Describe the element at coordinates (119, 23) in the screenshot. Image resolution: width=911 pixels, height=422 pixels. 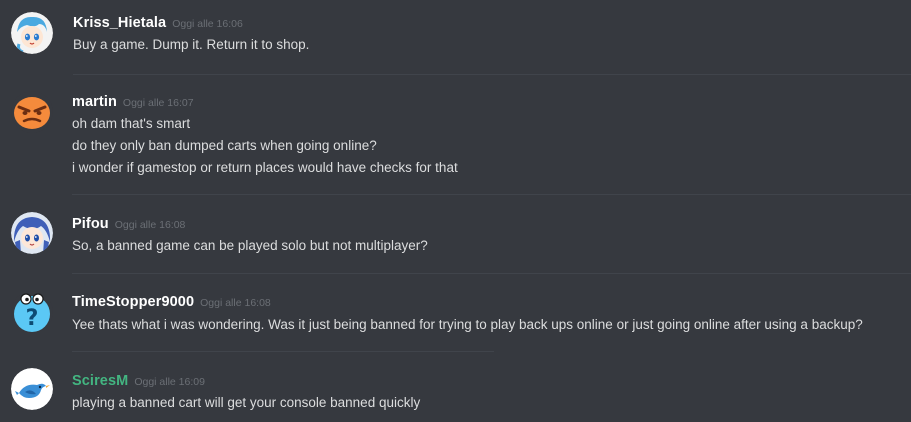
I see `username: Kriss_Hietala` at that location.